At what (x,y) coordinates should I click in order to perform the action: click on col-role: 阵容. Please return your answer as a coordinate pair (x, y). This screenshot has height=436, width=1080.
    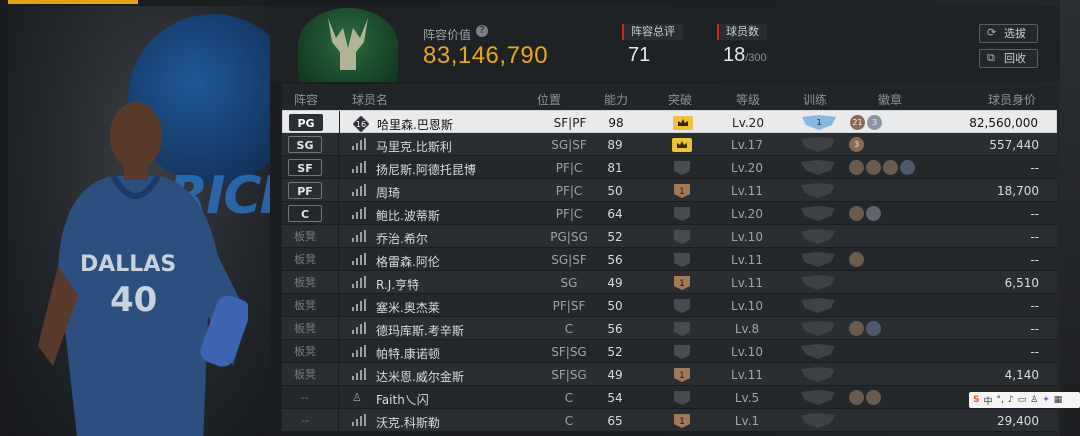
    Looking at the image, I should click on (306, 99).